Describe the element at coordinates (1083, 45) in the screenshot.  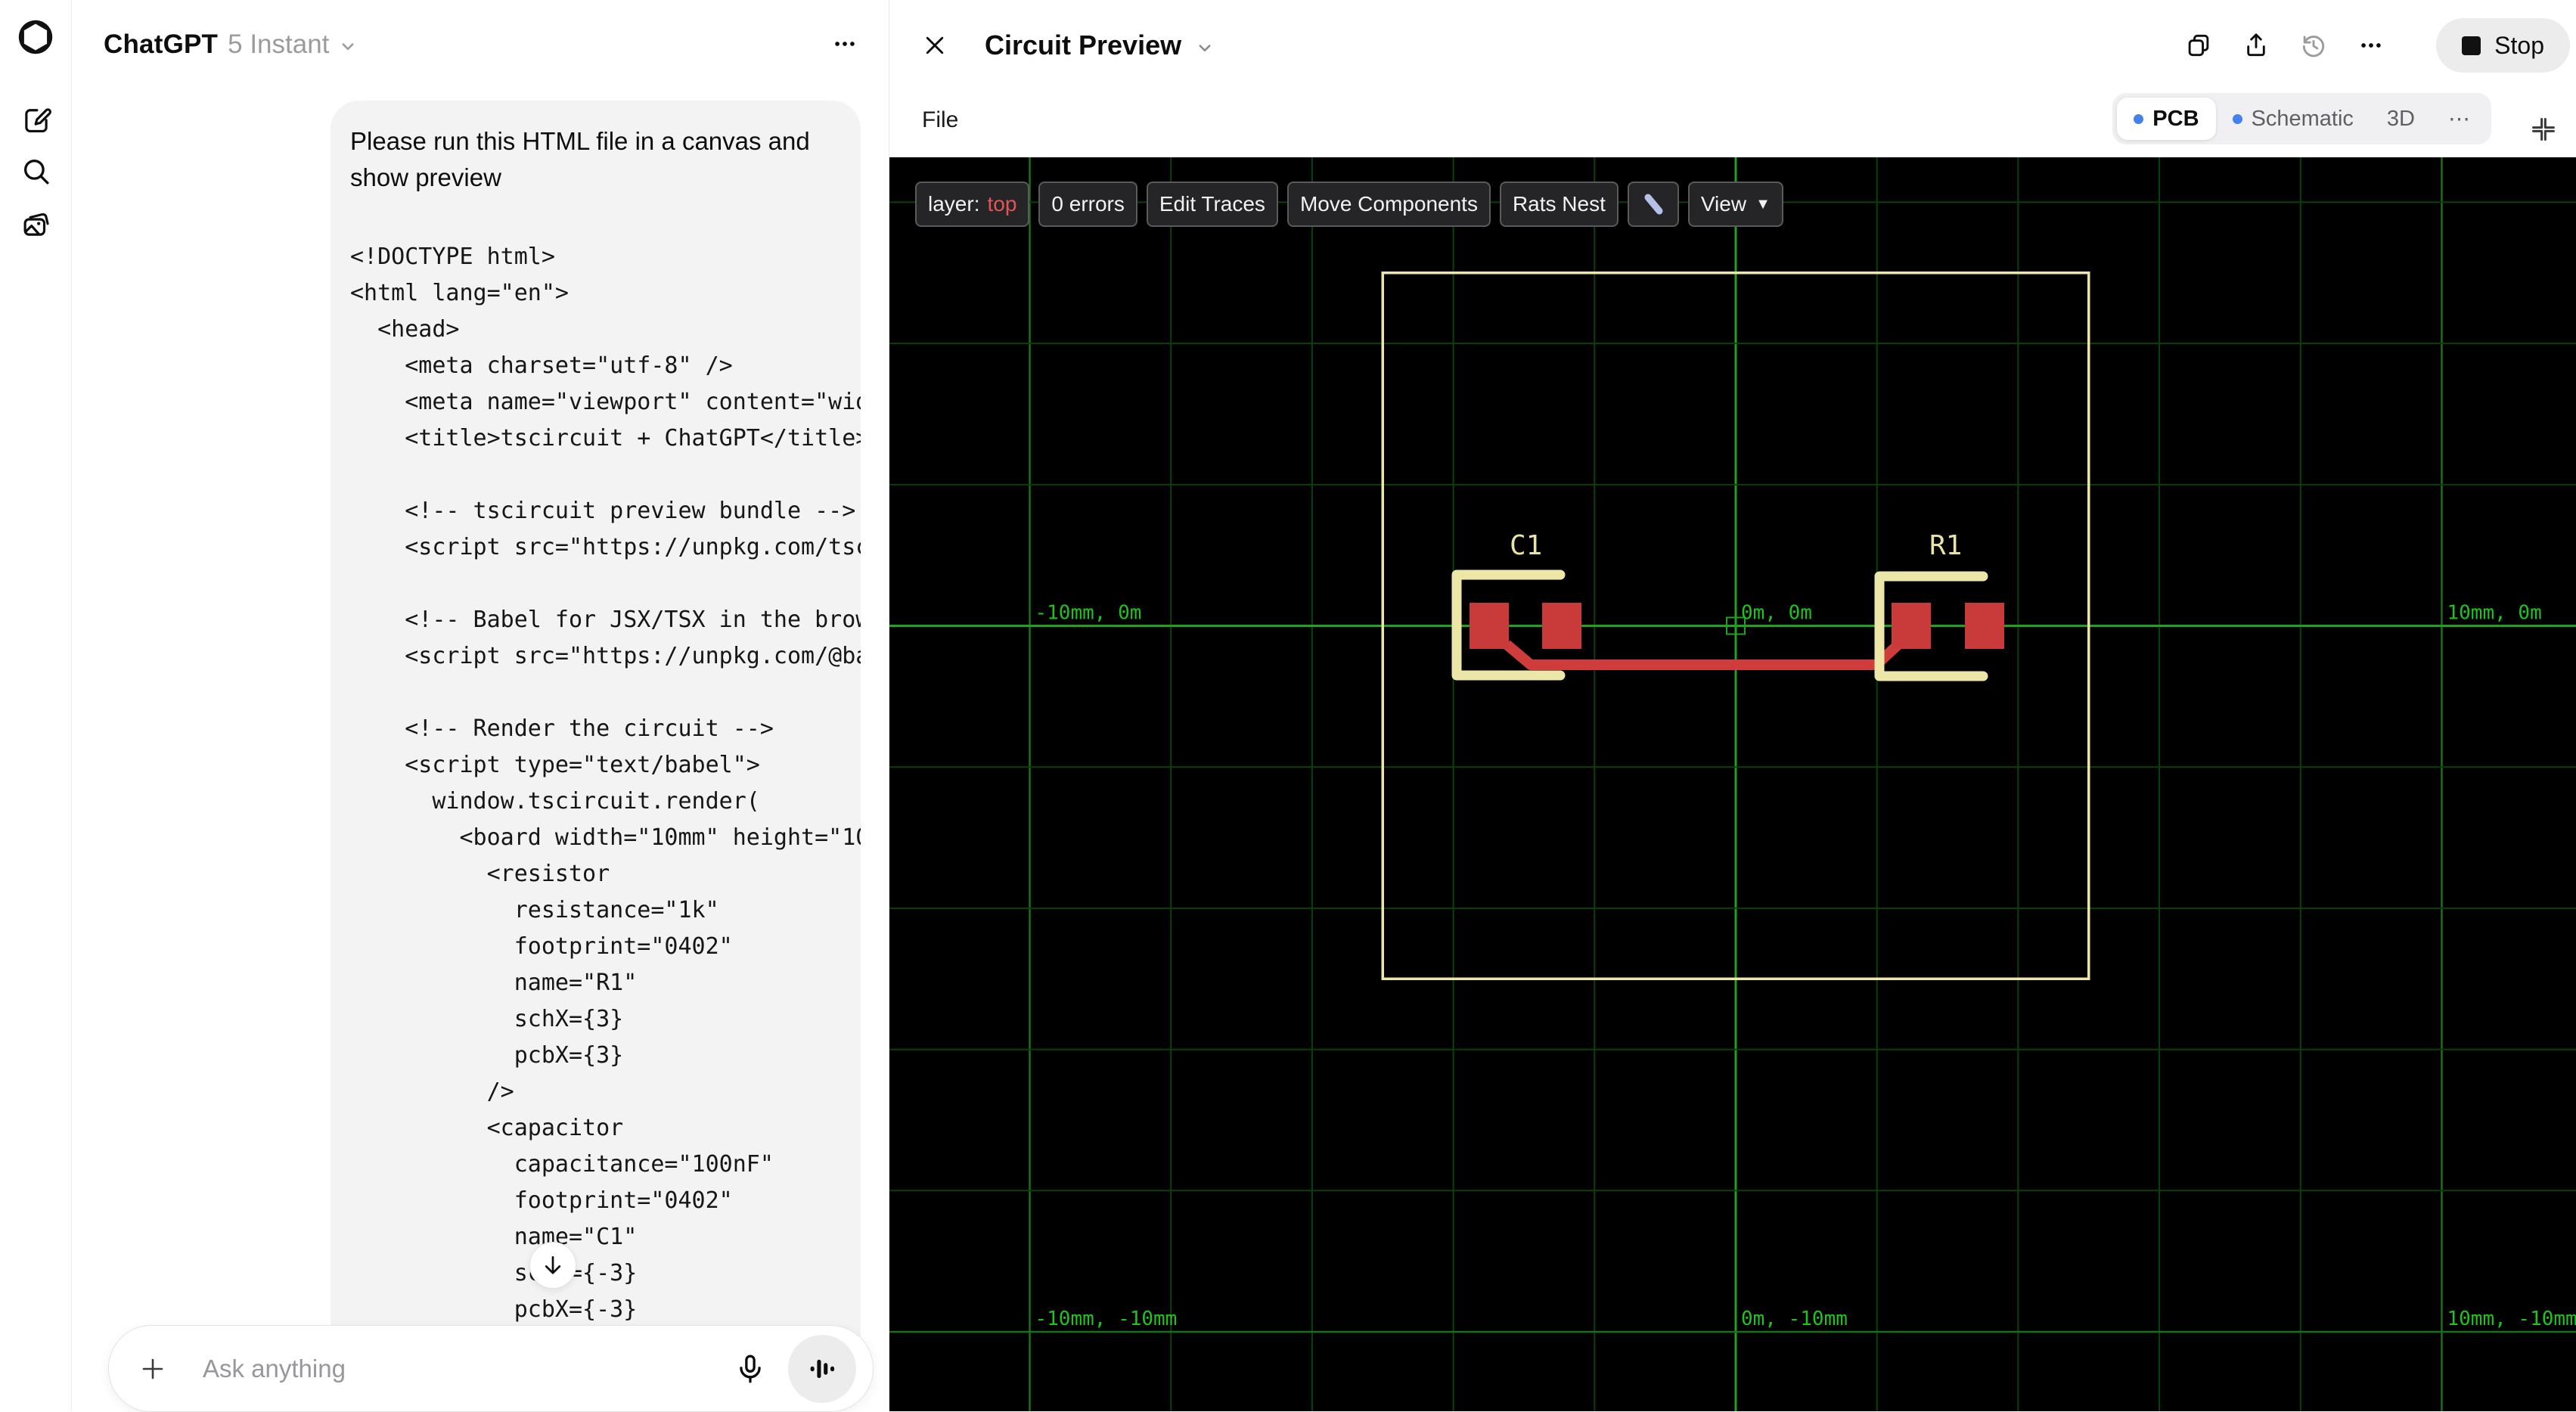
I see `canvas-title: Circuit Preview` at that location.